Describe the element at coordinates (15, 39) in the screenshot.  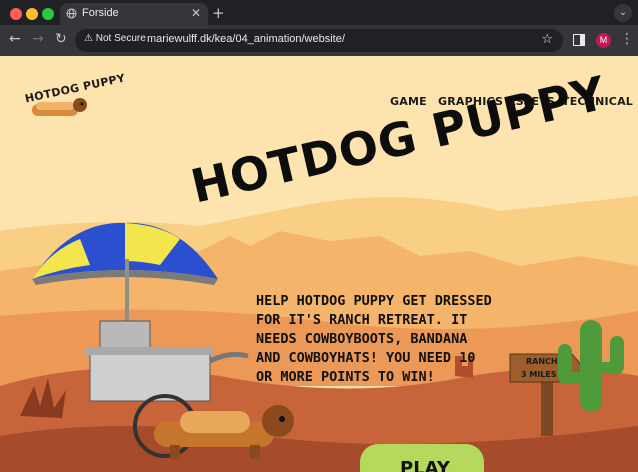
I see `back-arrow-icon: ←` at that location.